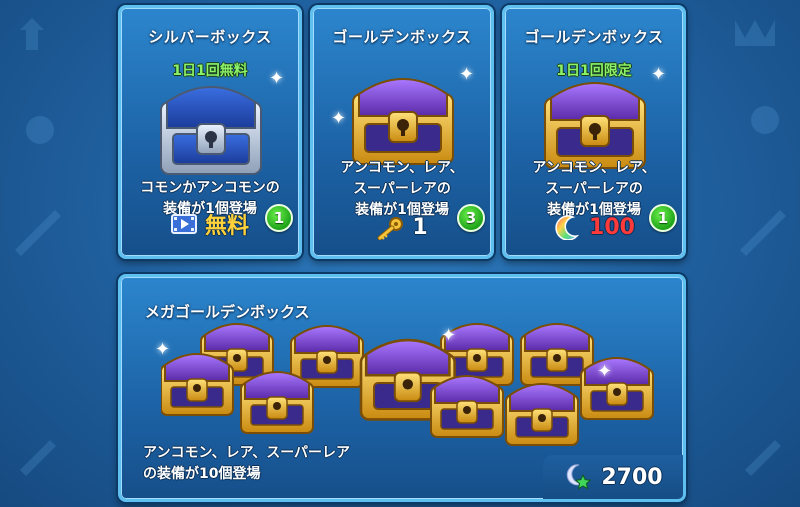  What do you see at coordinates (390, 228) in the screenshot?
I see `key-icon` at bounding box center [390, 228].